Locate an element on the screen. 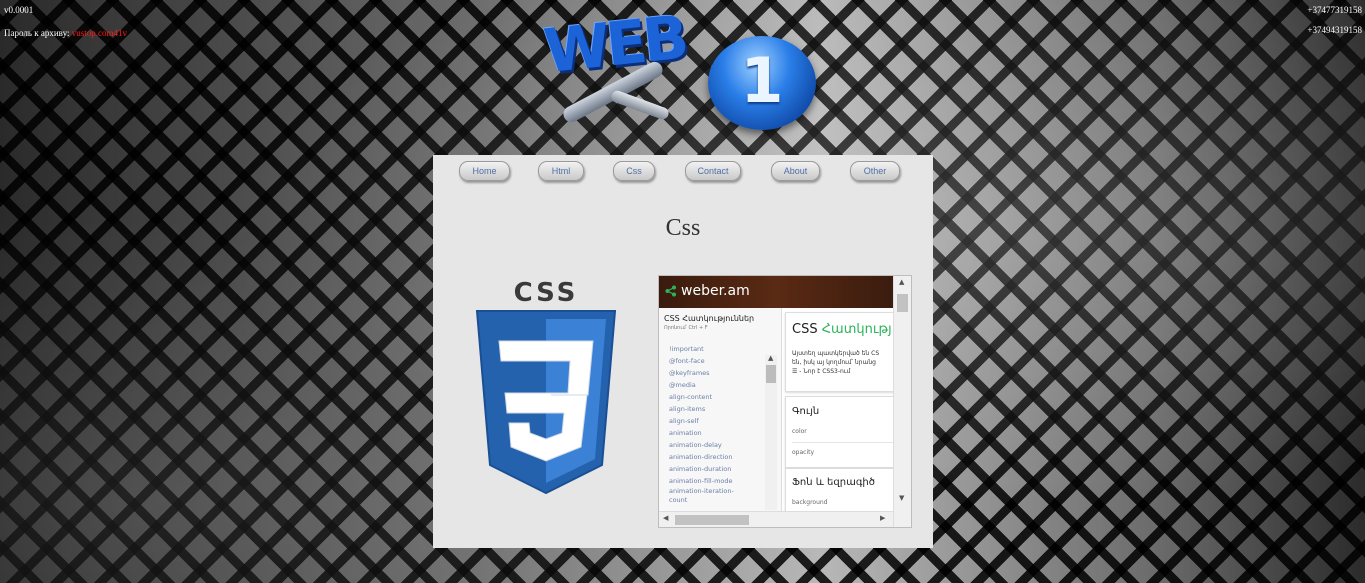 This screenshot has height=583, width=1365. list-item: align-items is located at coordinates (687, 409).